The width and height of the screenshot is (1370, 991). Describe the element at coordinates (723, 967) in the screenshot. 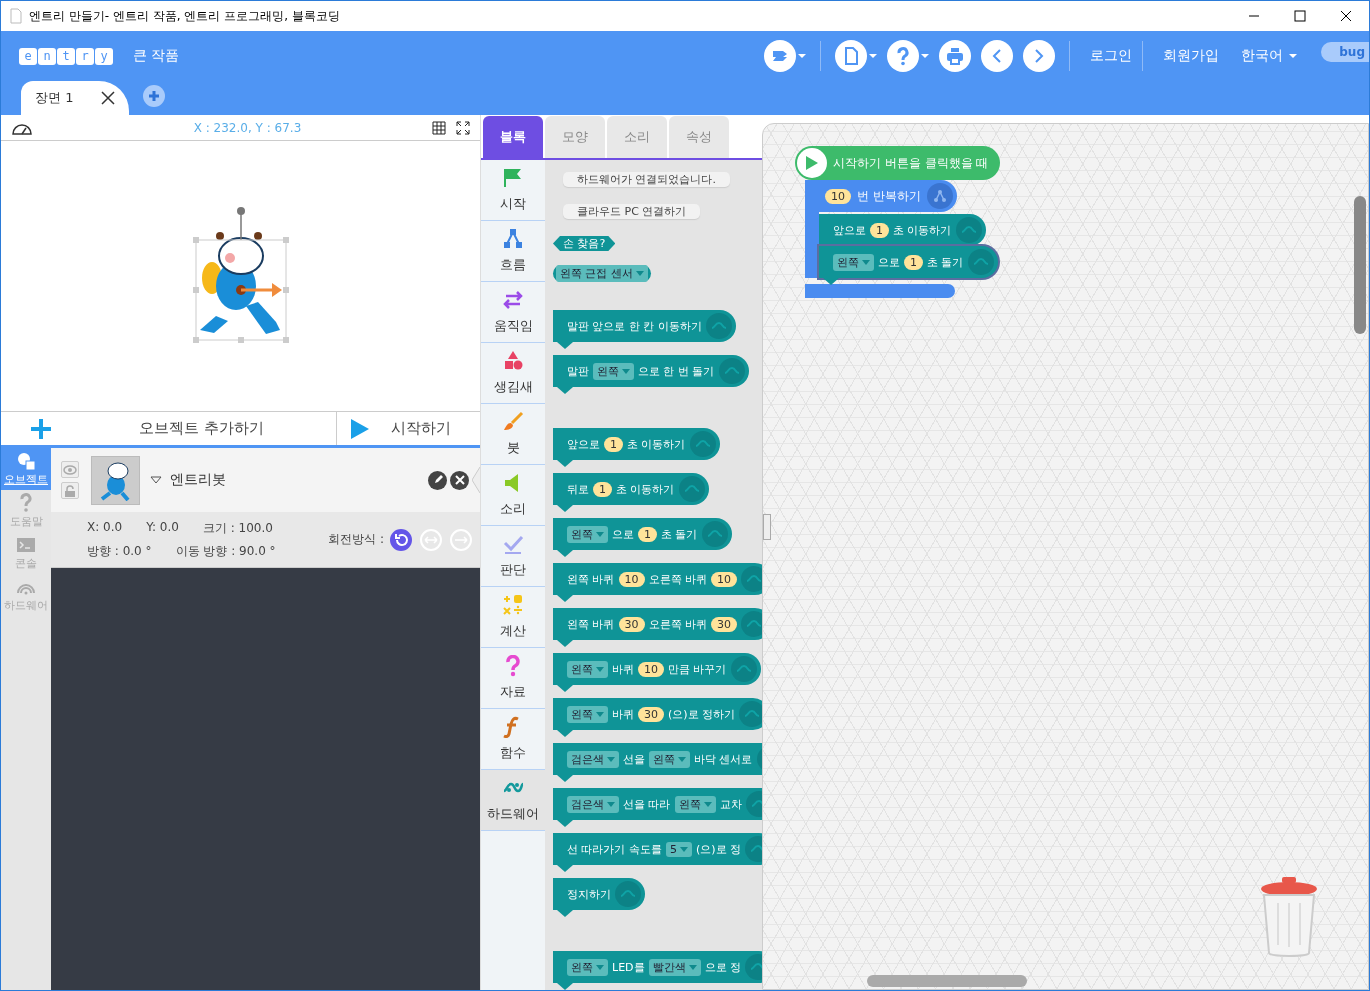

I see `block-label: 으로 정` at that location.